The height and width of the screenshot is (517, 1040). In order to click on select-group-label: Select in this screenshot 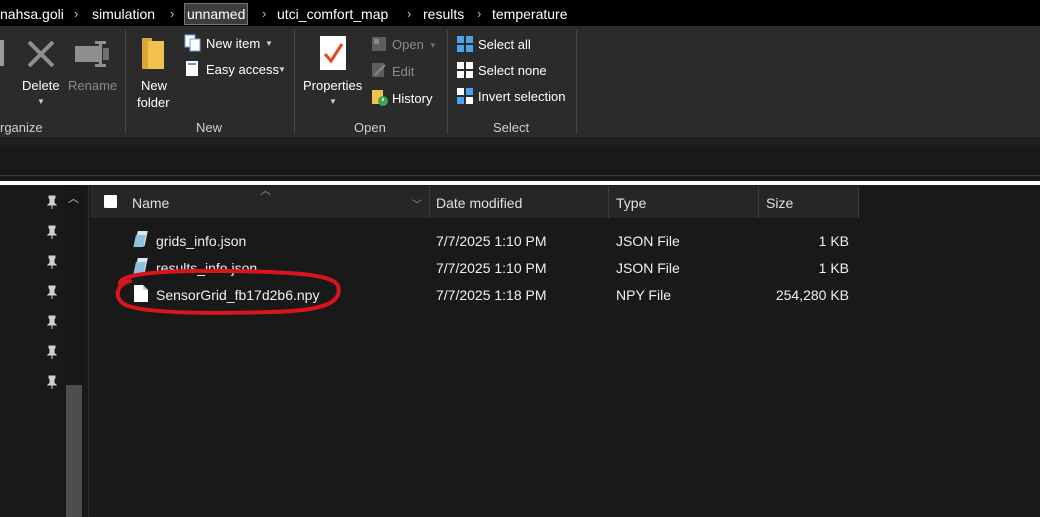, I will do `click(511, 127)`.